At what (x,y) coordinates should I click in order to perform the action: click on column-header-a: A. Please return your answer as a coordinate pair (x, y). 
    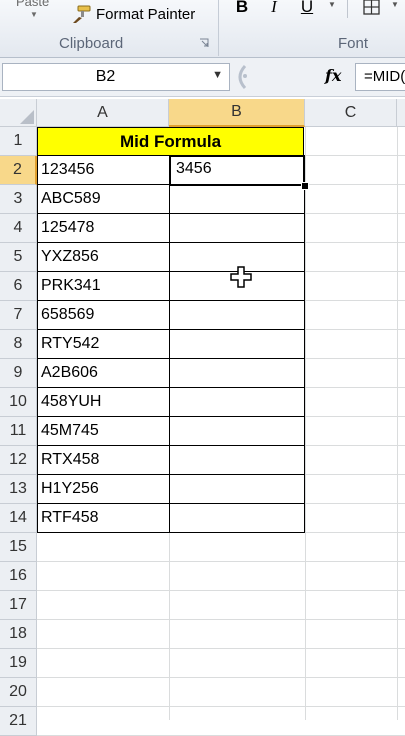
    Looking at the image, I should click on (103, 113).